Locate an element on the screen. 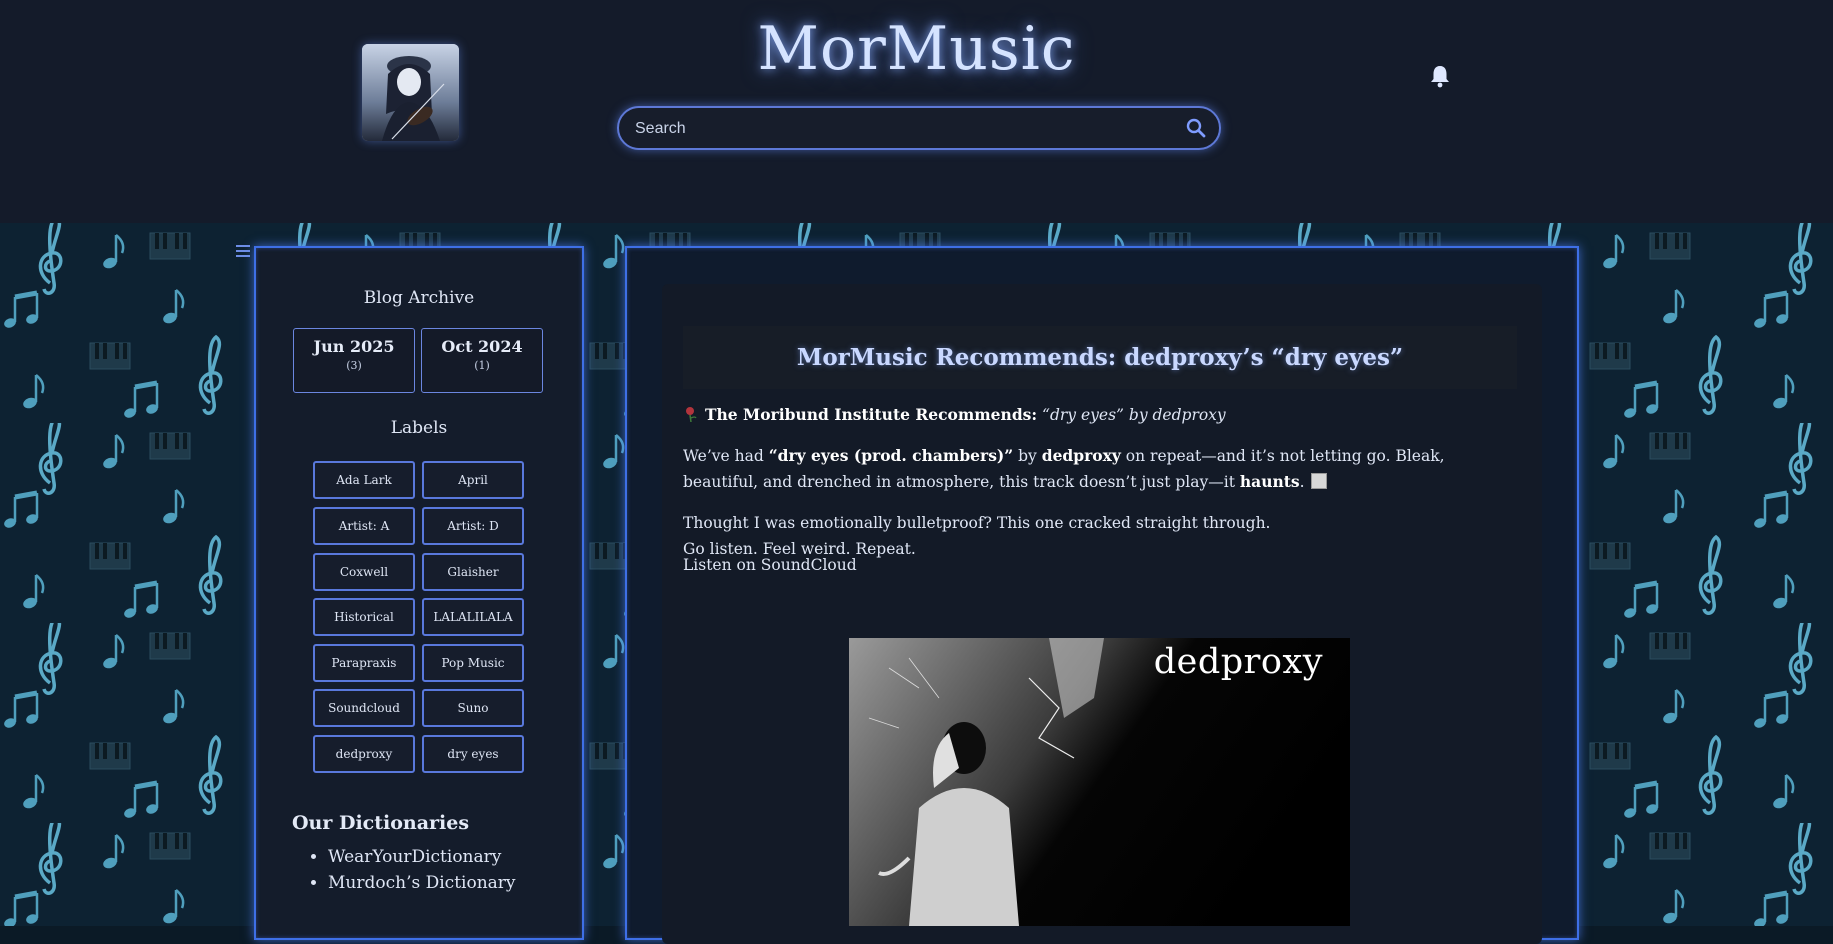 The image size is (1833, 944). bell-icon is located at coordinates (1440, 76).